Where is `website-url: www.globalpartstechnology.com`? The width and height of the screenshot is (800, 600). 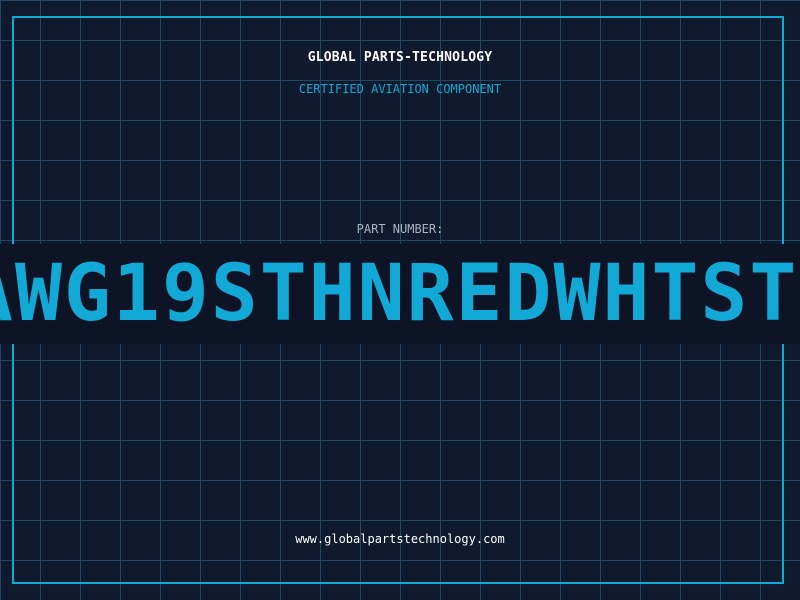 website-url: www.globalpartstechnology.com is located at coordinates (400, 539).